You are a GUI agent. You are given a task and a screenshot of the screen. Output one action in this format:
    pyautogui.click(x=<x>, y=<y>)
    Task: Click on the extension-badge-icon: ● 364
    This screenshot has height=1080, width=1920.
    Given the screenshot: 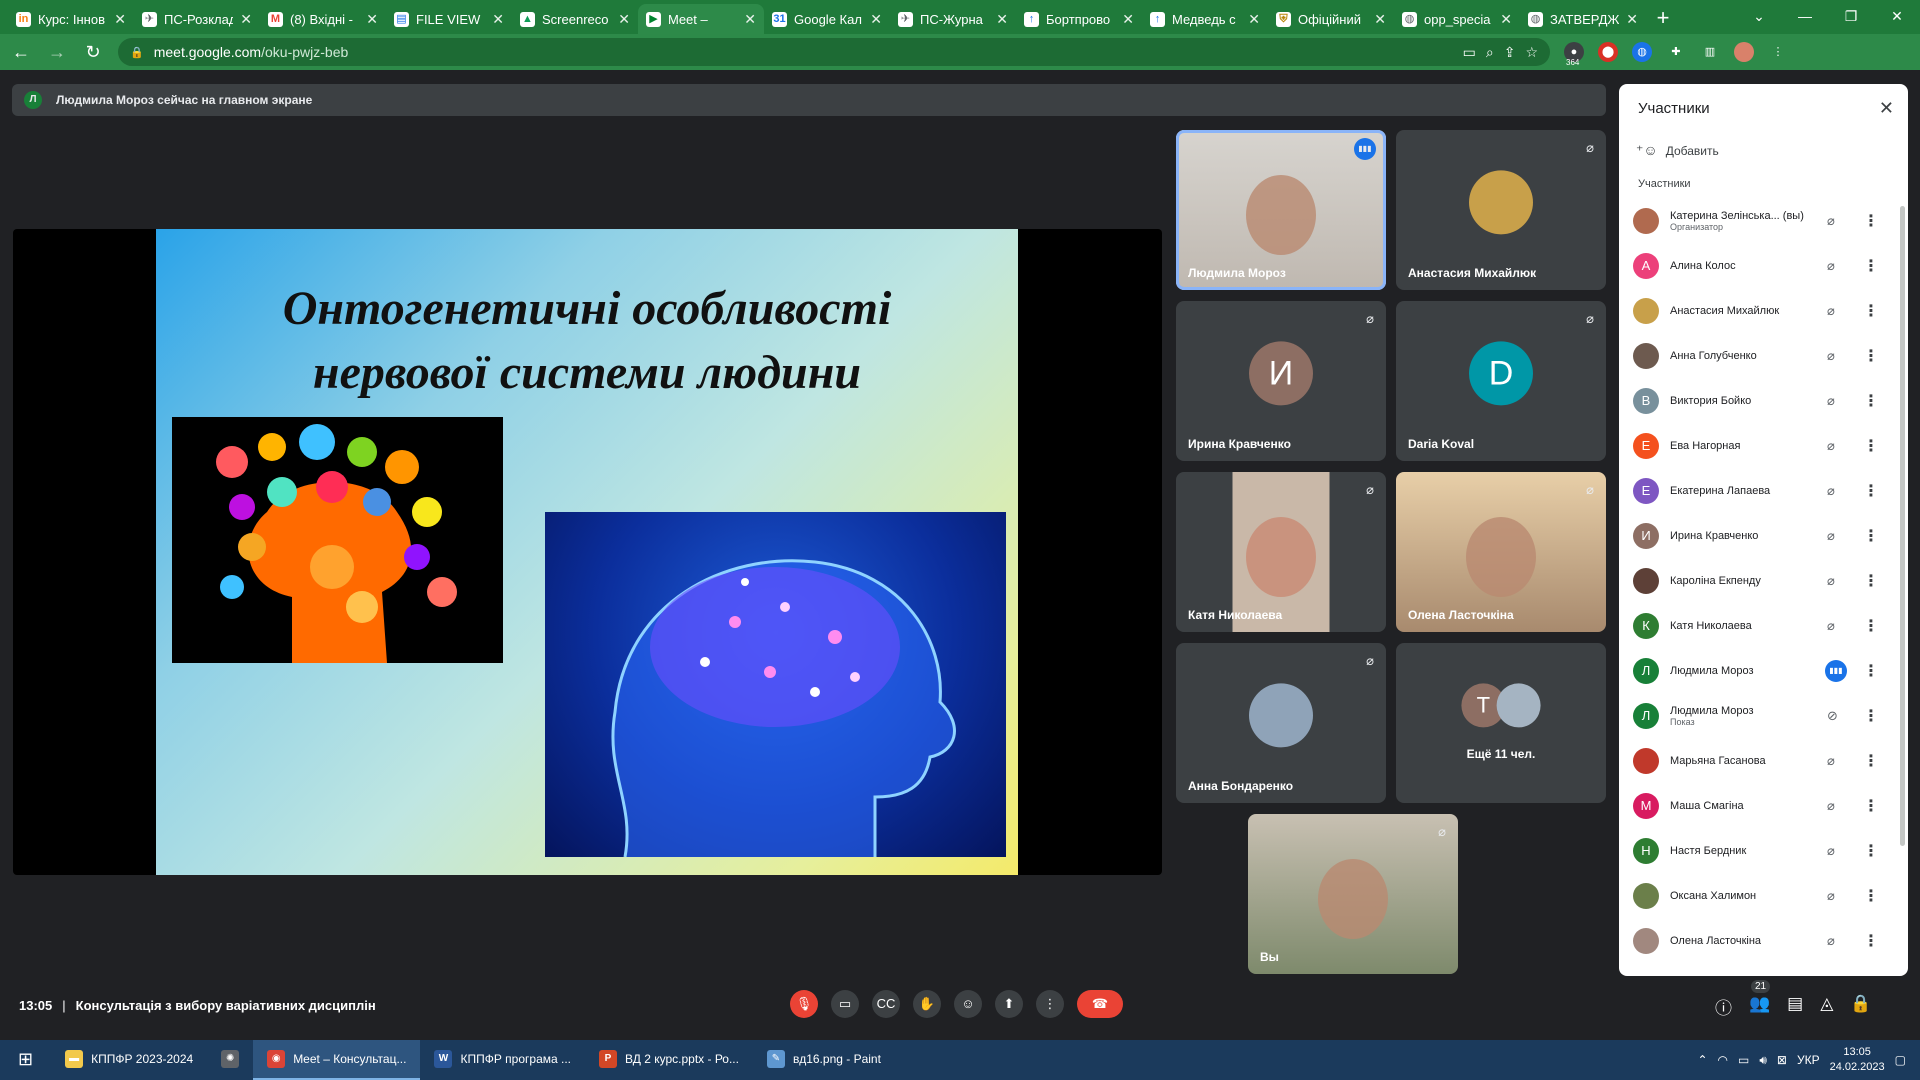 What is the action you would take?
    pyautogui.click(x=1574, y=54)
    